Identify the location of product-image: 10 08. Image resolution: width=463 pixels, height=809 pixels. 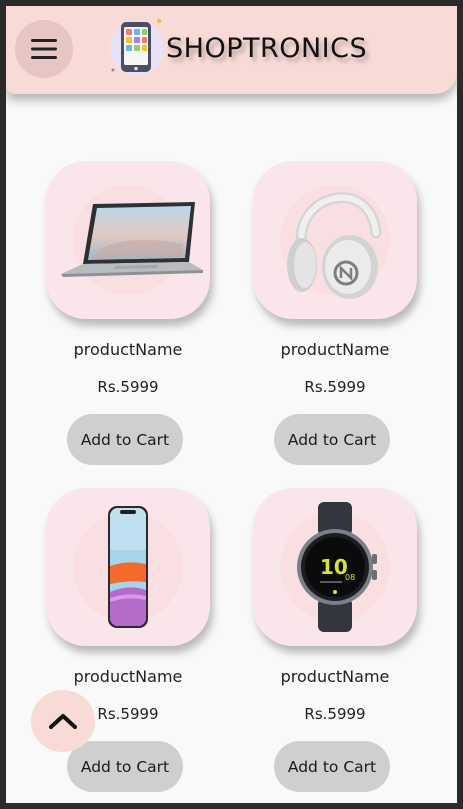
(335, 567).